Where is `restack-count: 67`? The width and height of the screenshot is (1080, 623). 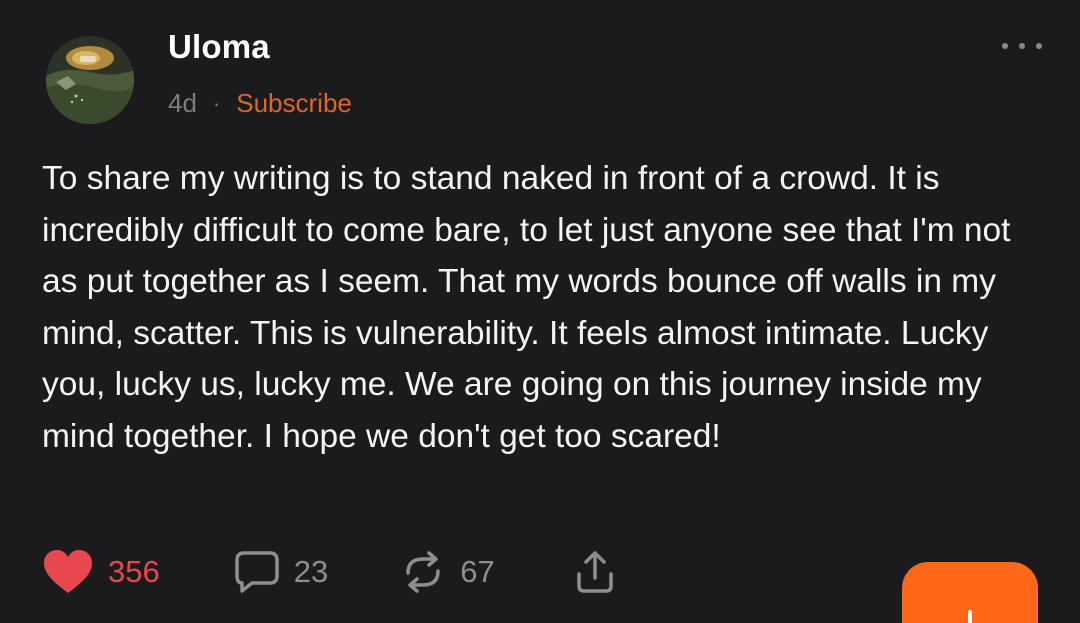
restack-count: 67 is located at coordinates (477, 571).